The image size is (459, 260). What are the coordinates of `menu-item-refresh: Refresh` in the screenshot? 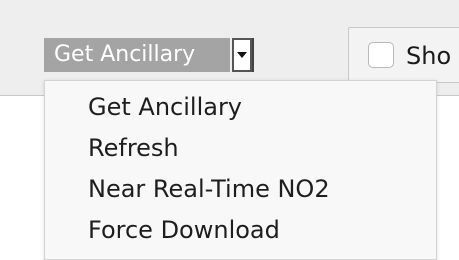 It's located at (133, 148).